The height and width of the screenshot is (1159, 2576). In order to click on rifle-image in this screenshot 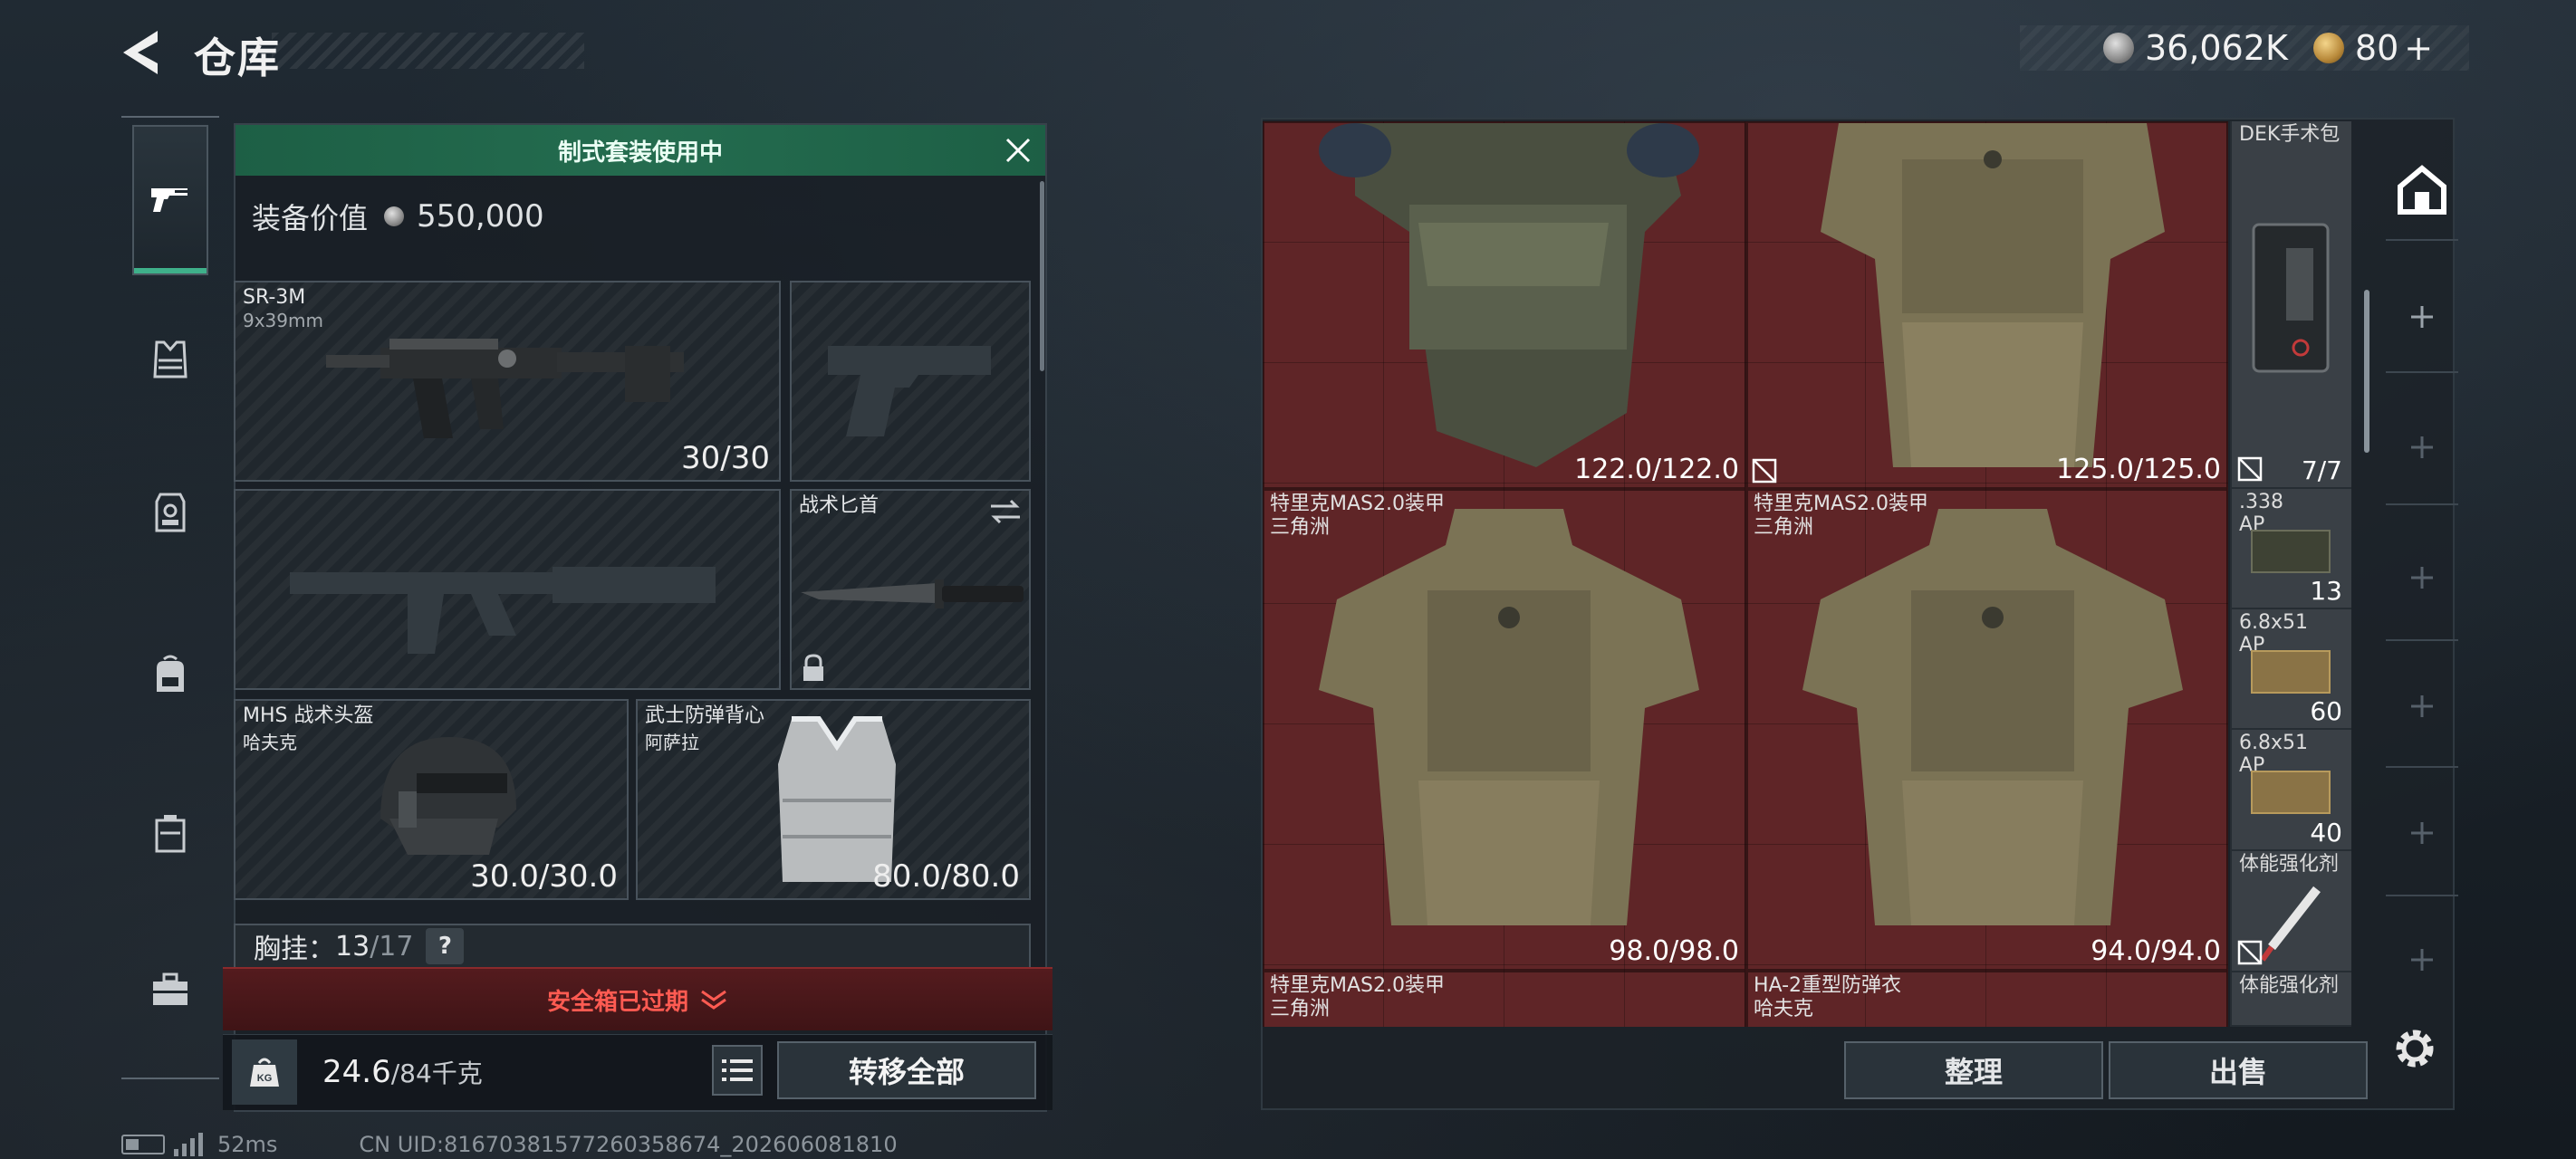, I will do `click(505, 388)`.